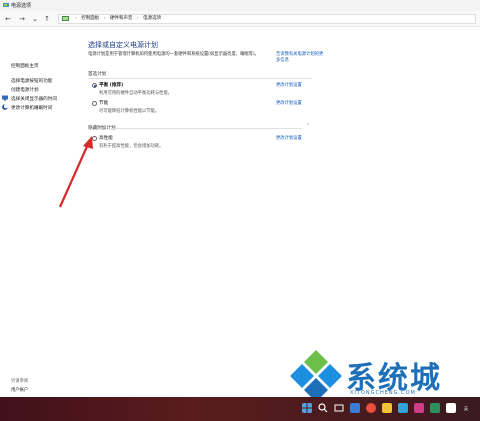 Image resolution: width=480 pixels, height=421 pixels. I want to click on edge-icon, so click(403, 408).